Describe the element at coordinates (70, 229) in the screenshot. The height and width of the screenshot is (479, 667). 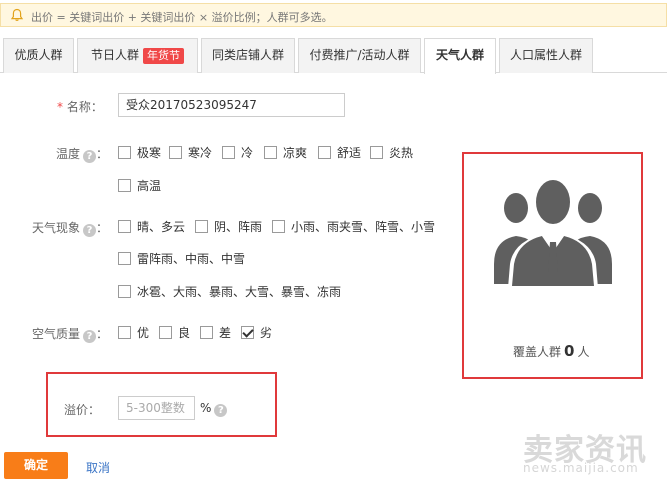
I see `weather-label: 天气现象?：` at that location.